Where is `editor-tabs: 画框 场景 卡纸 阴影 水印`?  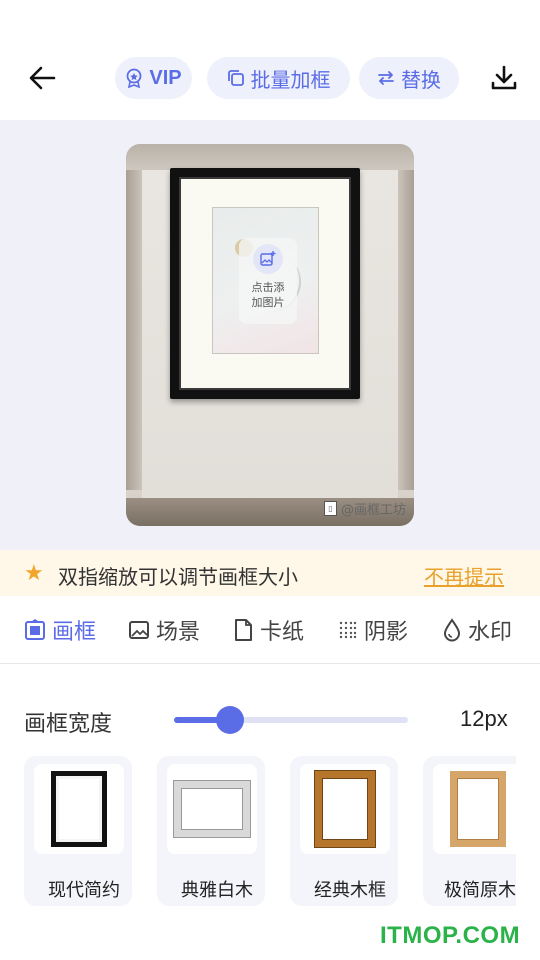 editor-tabs: 画框 场景 卡纸 阴影 水印 is located at coordinates (270, 630).